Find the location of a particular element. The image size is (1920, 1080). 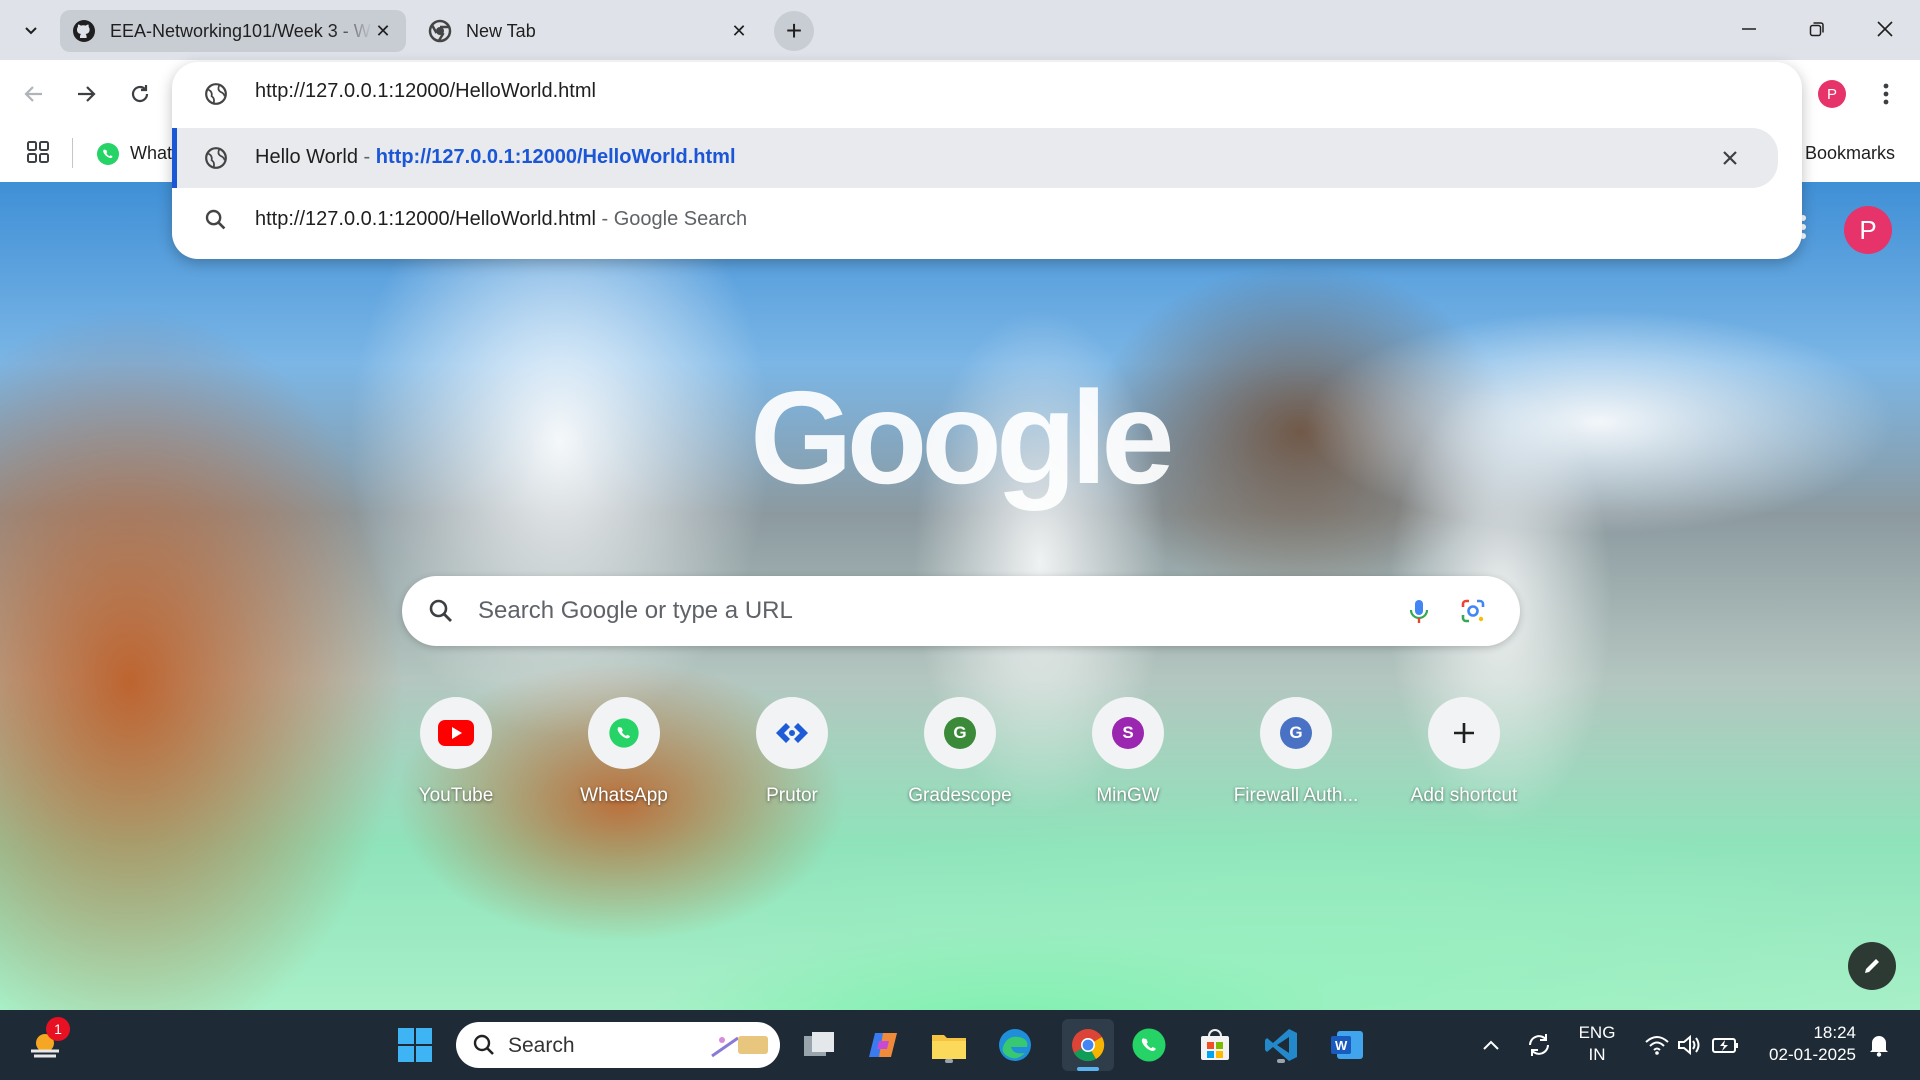

back-button is located at coordinates (34, 94).